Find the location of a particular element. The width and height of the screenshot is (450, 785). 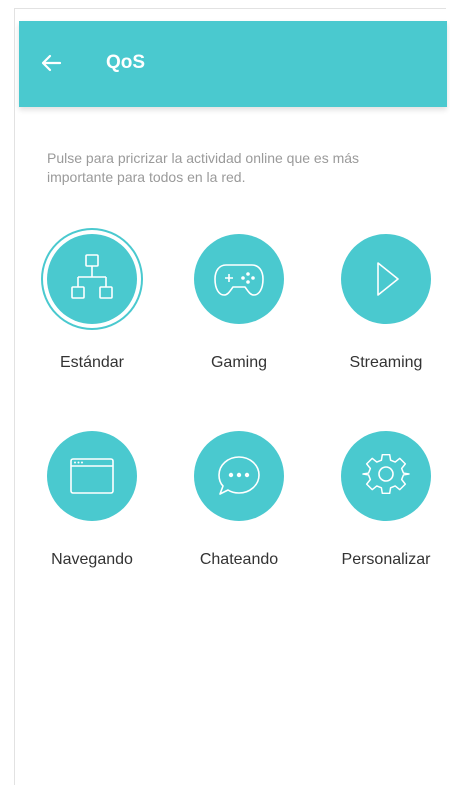

mode-streaming: Streaming is located at coordinates (385, 314).